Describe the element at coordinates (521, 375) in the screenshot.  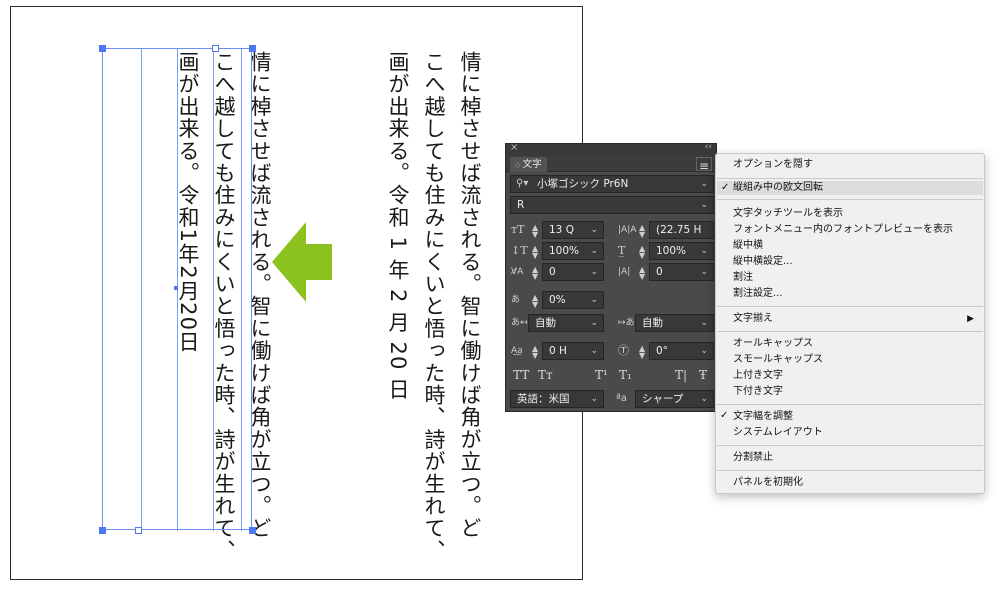
I see `all-caps-button: TT` at that location.